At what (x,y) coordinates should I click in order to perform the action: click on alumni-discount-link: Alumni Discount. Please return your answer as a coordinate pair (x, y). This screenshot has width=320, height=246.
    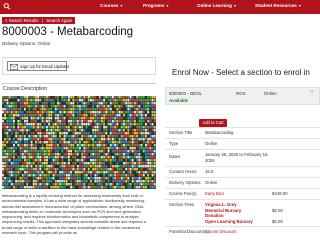
    Looking at the image, I should click on (220, 231).